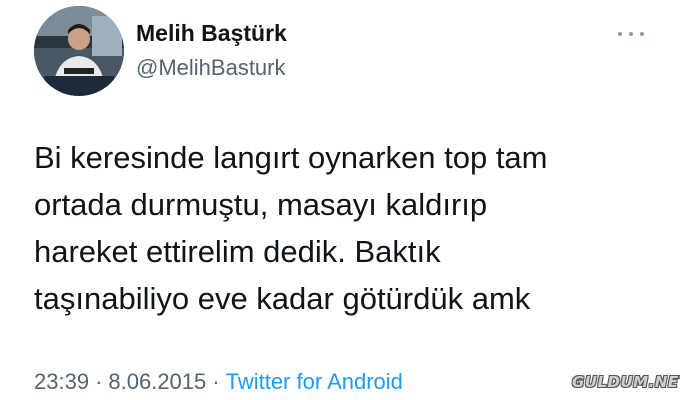 This screenshot has width=680, height=400. Describe the element at coordinates (79, 51) in the screenshot. I see `avatar` at that location.